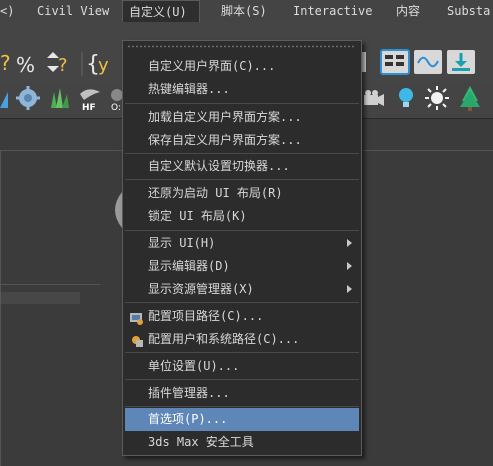 The image size is (493, 466). What do you see at coordinates (408, 11) in the screenshot?
I see `menu-content: 内容` at bounding box center [408, 11].